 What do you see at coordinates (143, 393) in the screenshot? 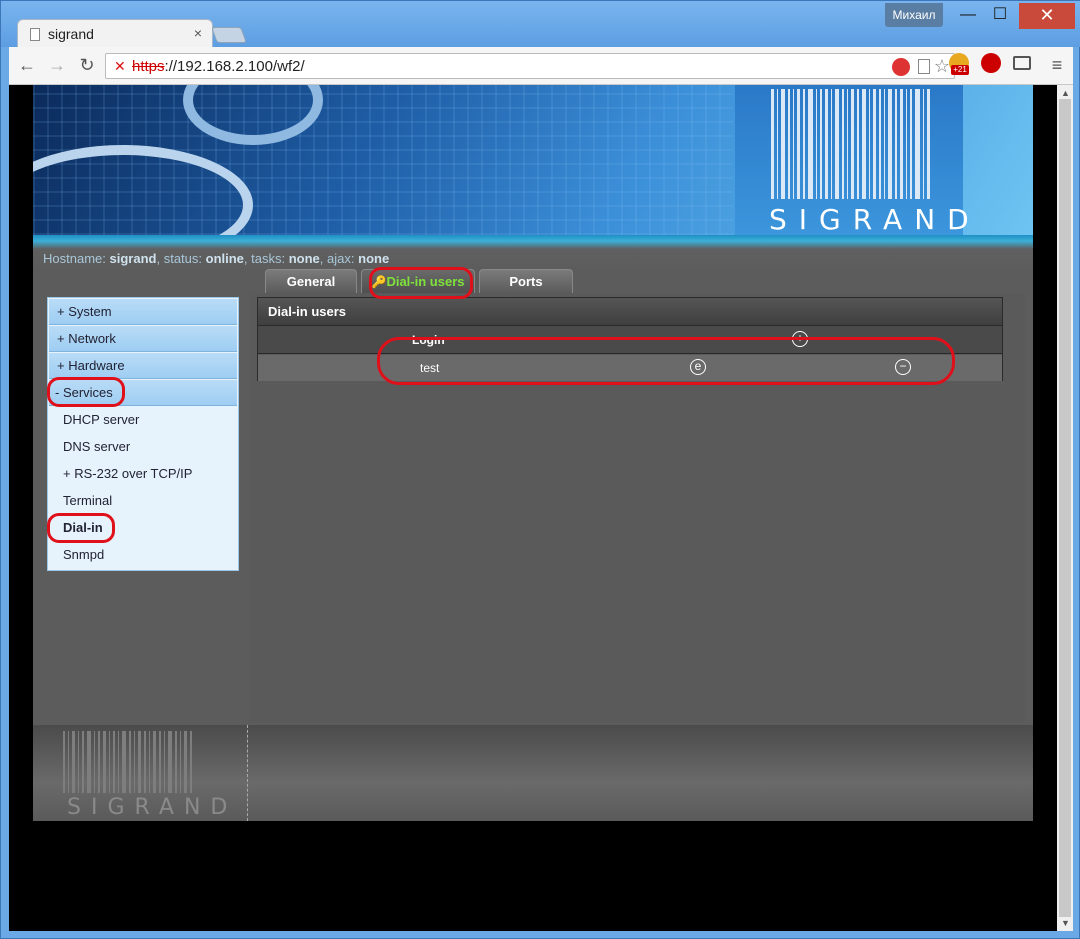
I see `sidebar-item-services: - Services` at bounding box center [143, 393].